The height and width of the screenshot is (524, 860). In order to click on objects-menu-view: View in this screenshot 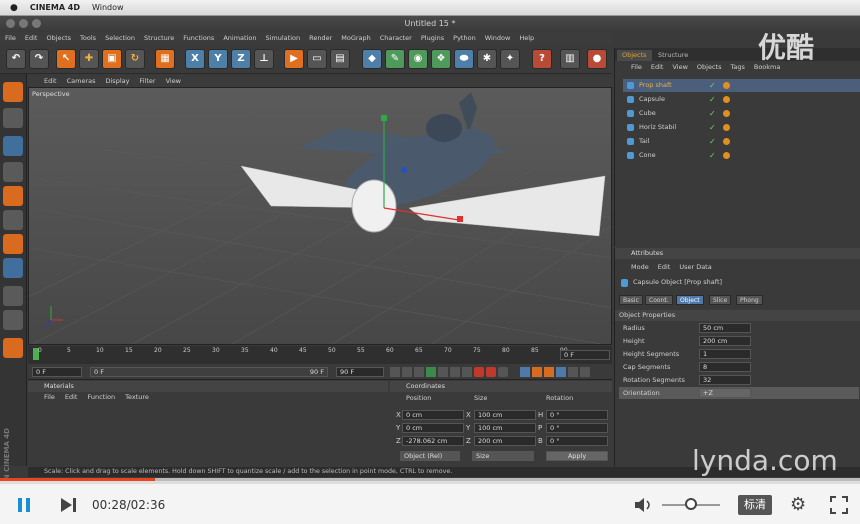, I will do `click(679, 67)`.